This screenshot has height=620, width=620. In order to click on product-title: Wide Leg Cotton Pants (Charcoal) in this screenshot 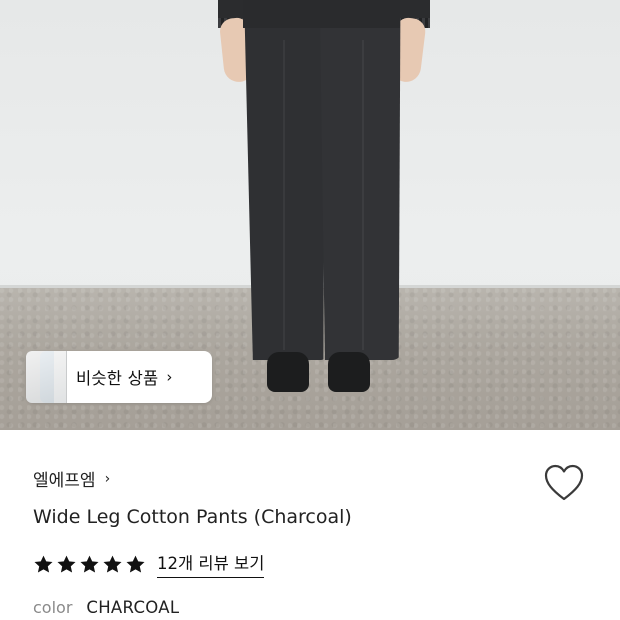, I will do `click(192, 517)`.